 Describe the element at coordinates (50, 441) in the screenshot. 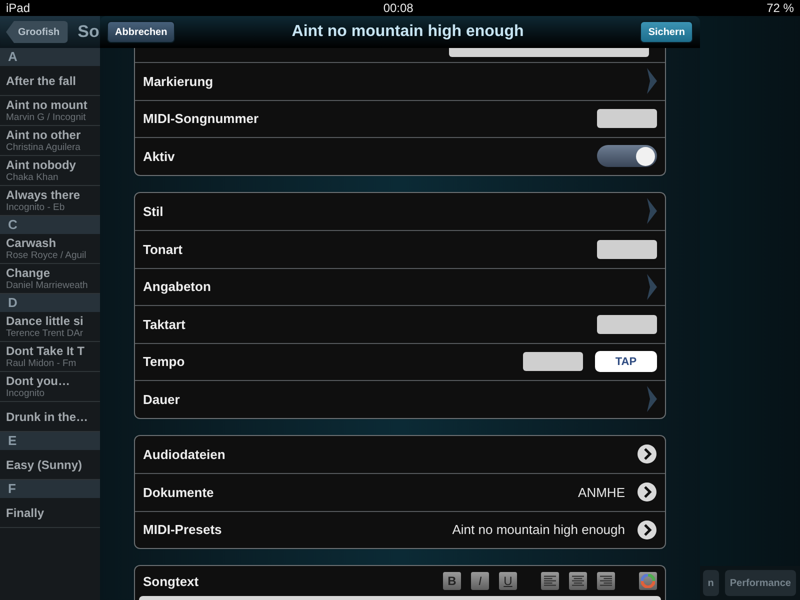

I see `section-header: E` at that location.